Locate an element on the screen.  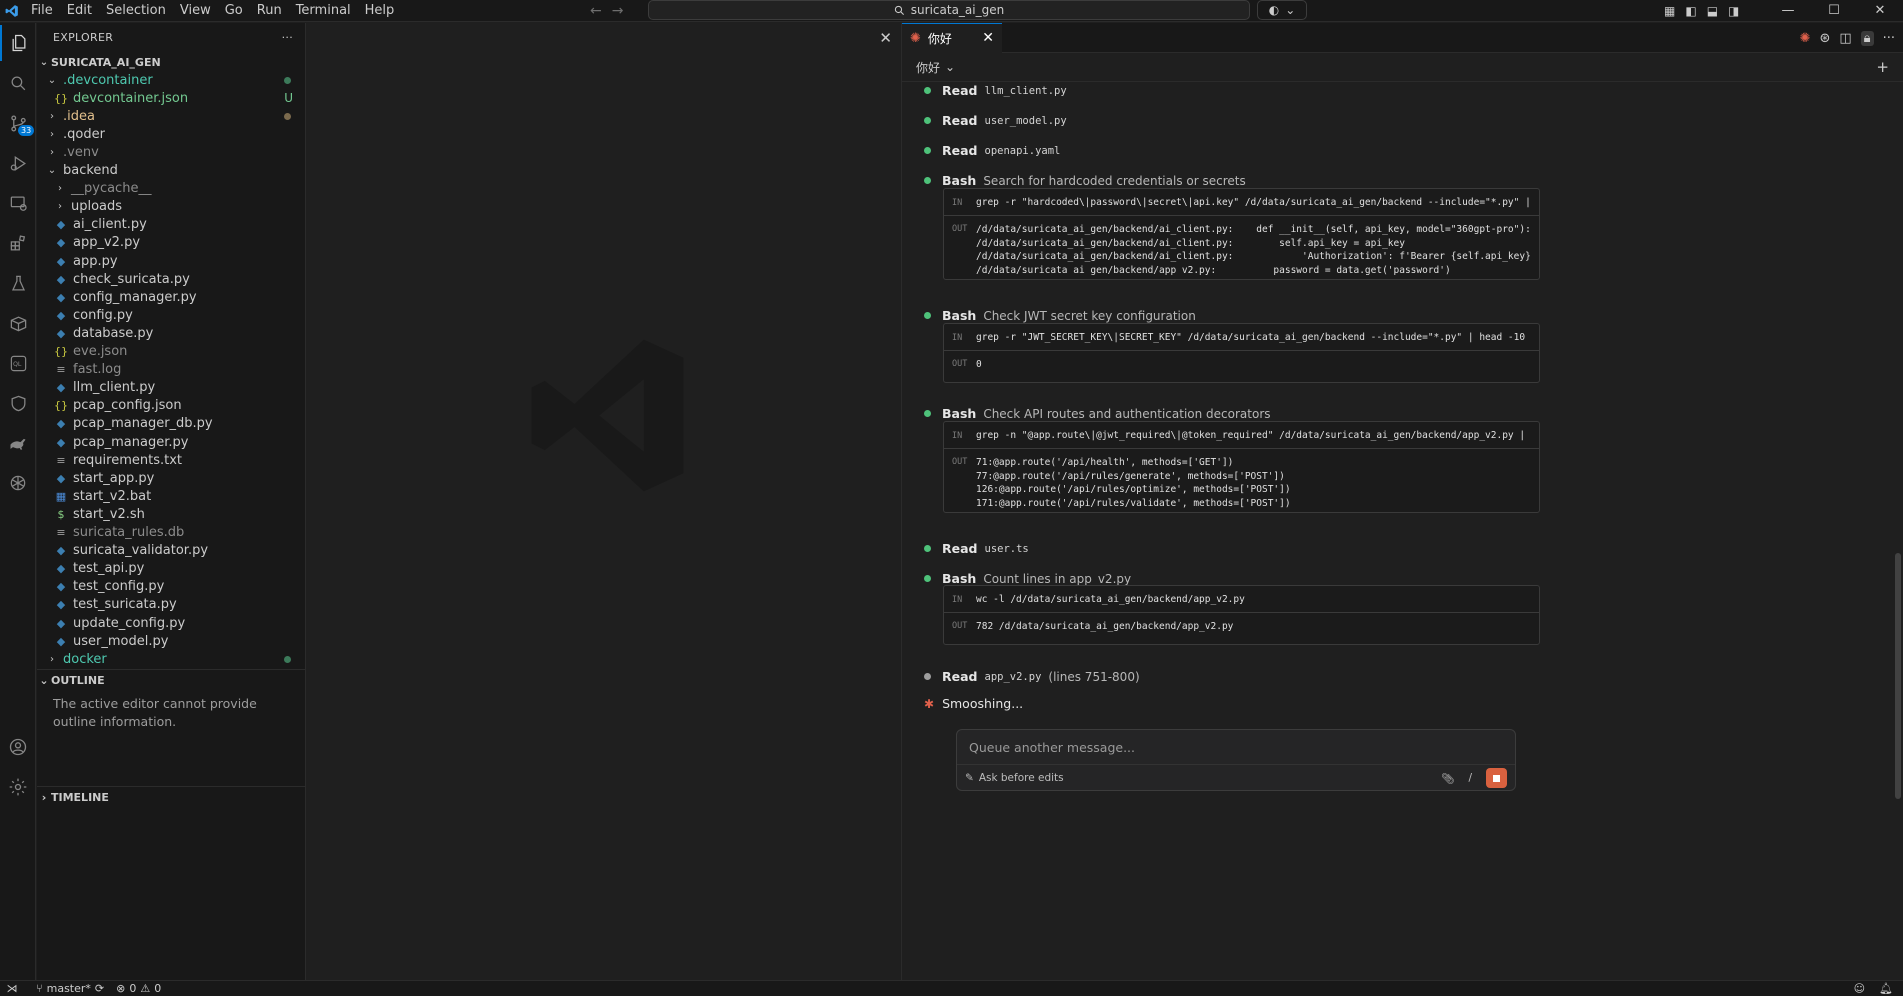
read-tool-call: Read app_v2.py (lines 751-800) is located at coordinates (1032, 676).